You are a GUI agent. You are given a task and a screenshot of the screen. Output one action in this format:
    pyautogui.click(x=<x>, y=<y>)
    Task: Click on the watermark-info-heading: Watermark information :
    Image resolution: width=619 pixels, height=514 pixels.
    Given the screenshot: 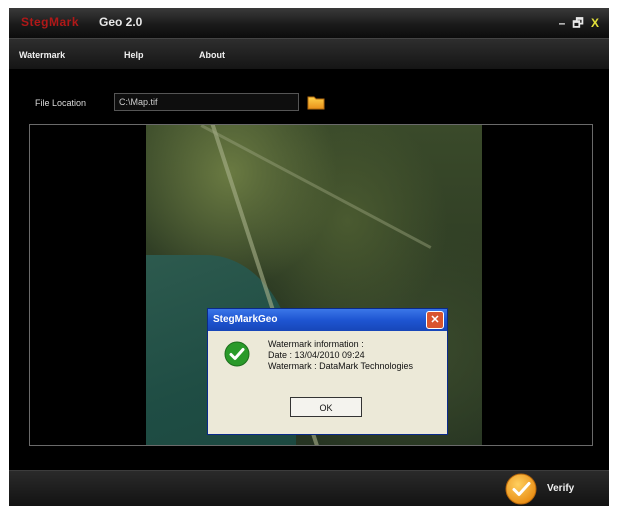 What is the action you would take?
    pyautogui.click(x=316, y=344)
    